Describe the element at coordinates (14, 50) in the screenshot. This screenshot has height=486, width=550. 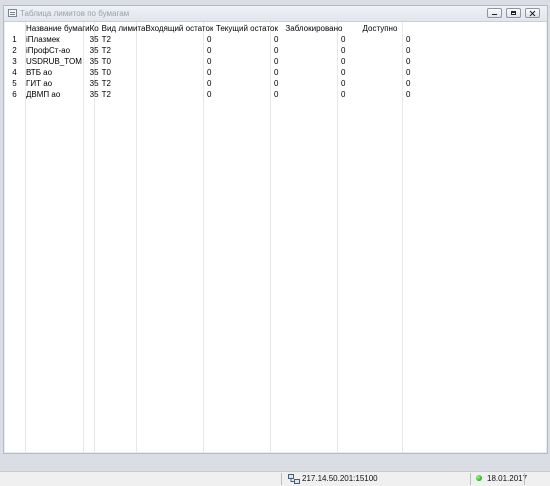
I see `row-index: 2` at that location.